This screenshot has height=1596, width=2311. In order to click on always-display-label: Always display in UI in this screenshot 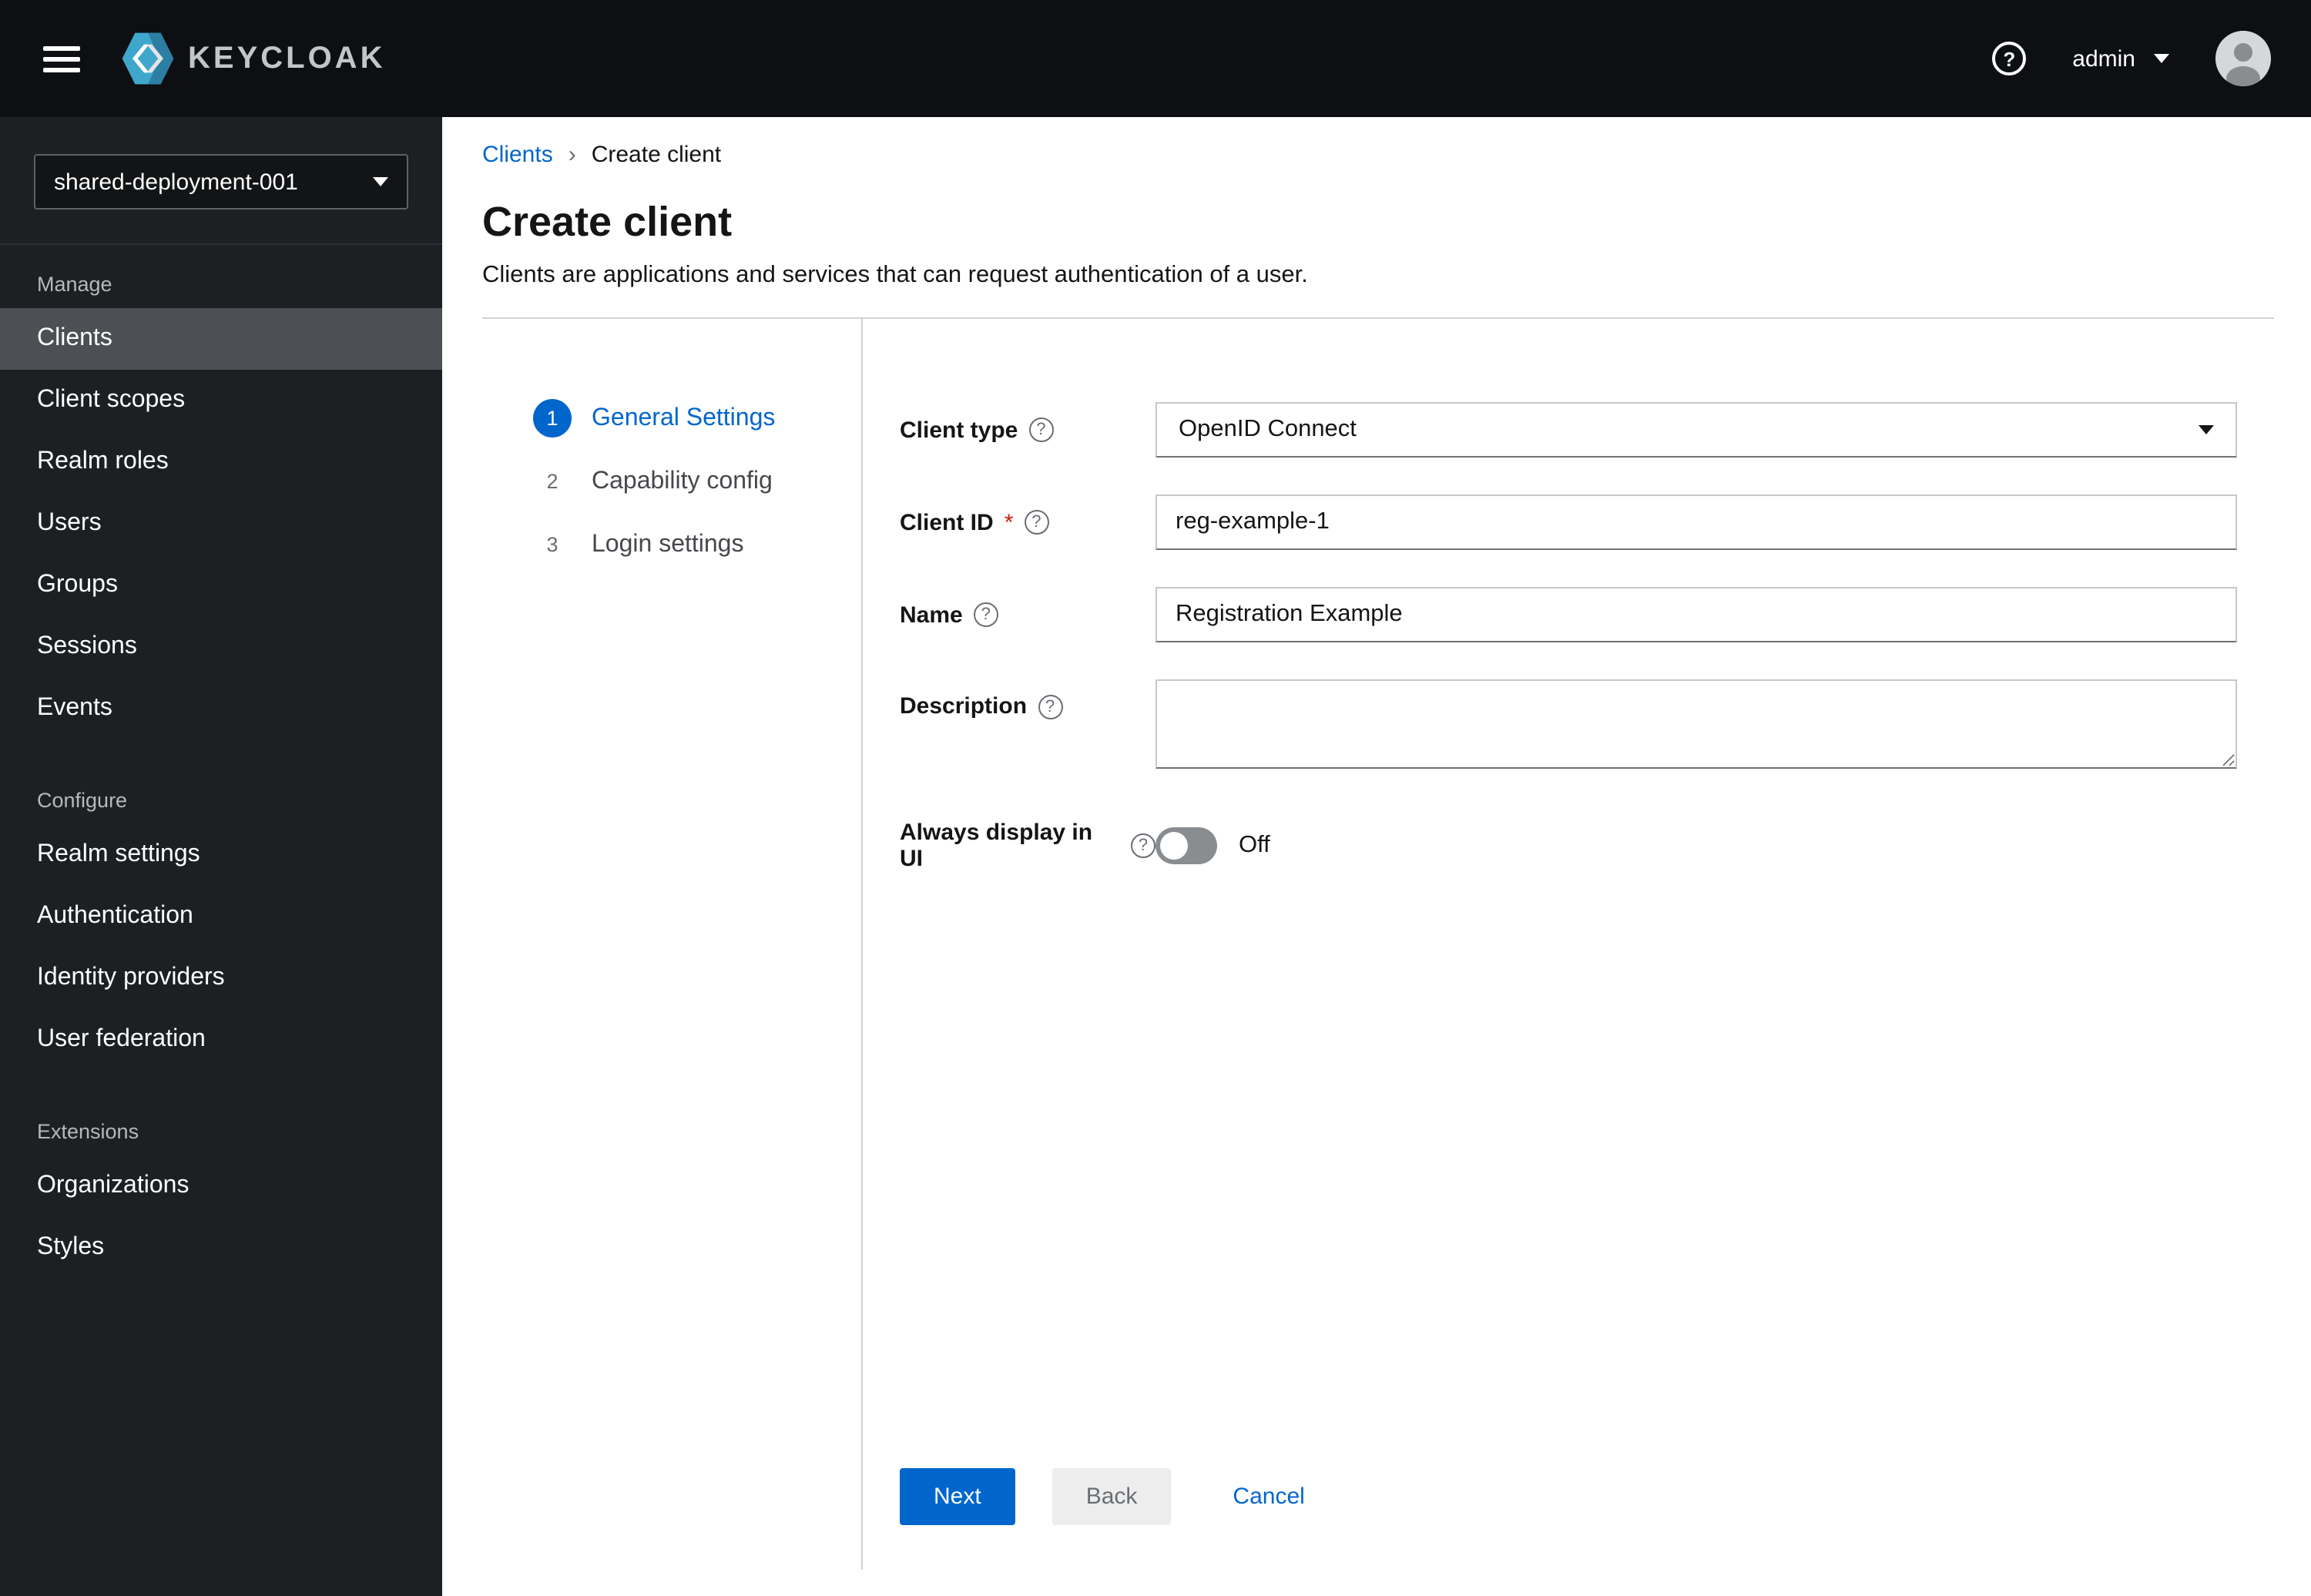, I will do `click(997, 846)`.